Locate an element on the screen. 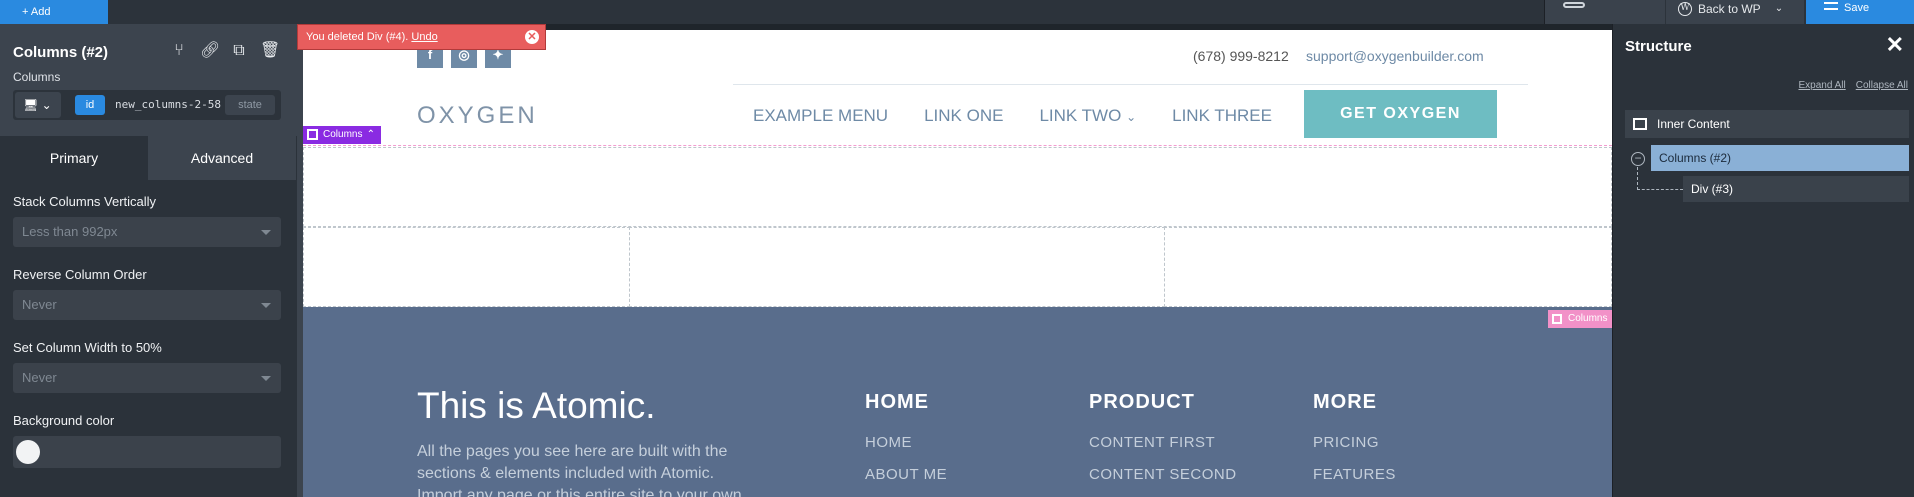 The image size is (1914, 497). link-icon: 🔗︎ is located at coordinates (210, 51).